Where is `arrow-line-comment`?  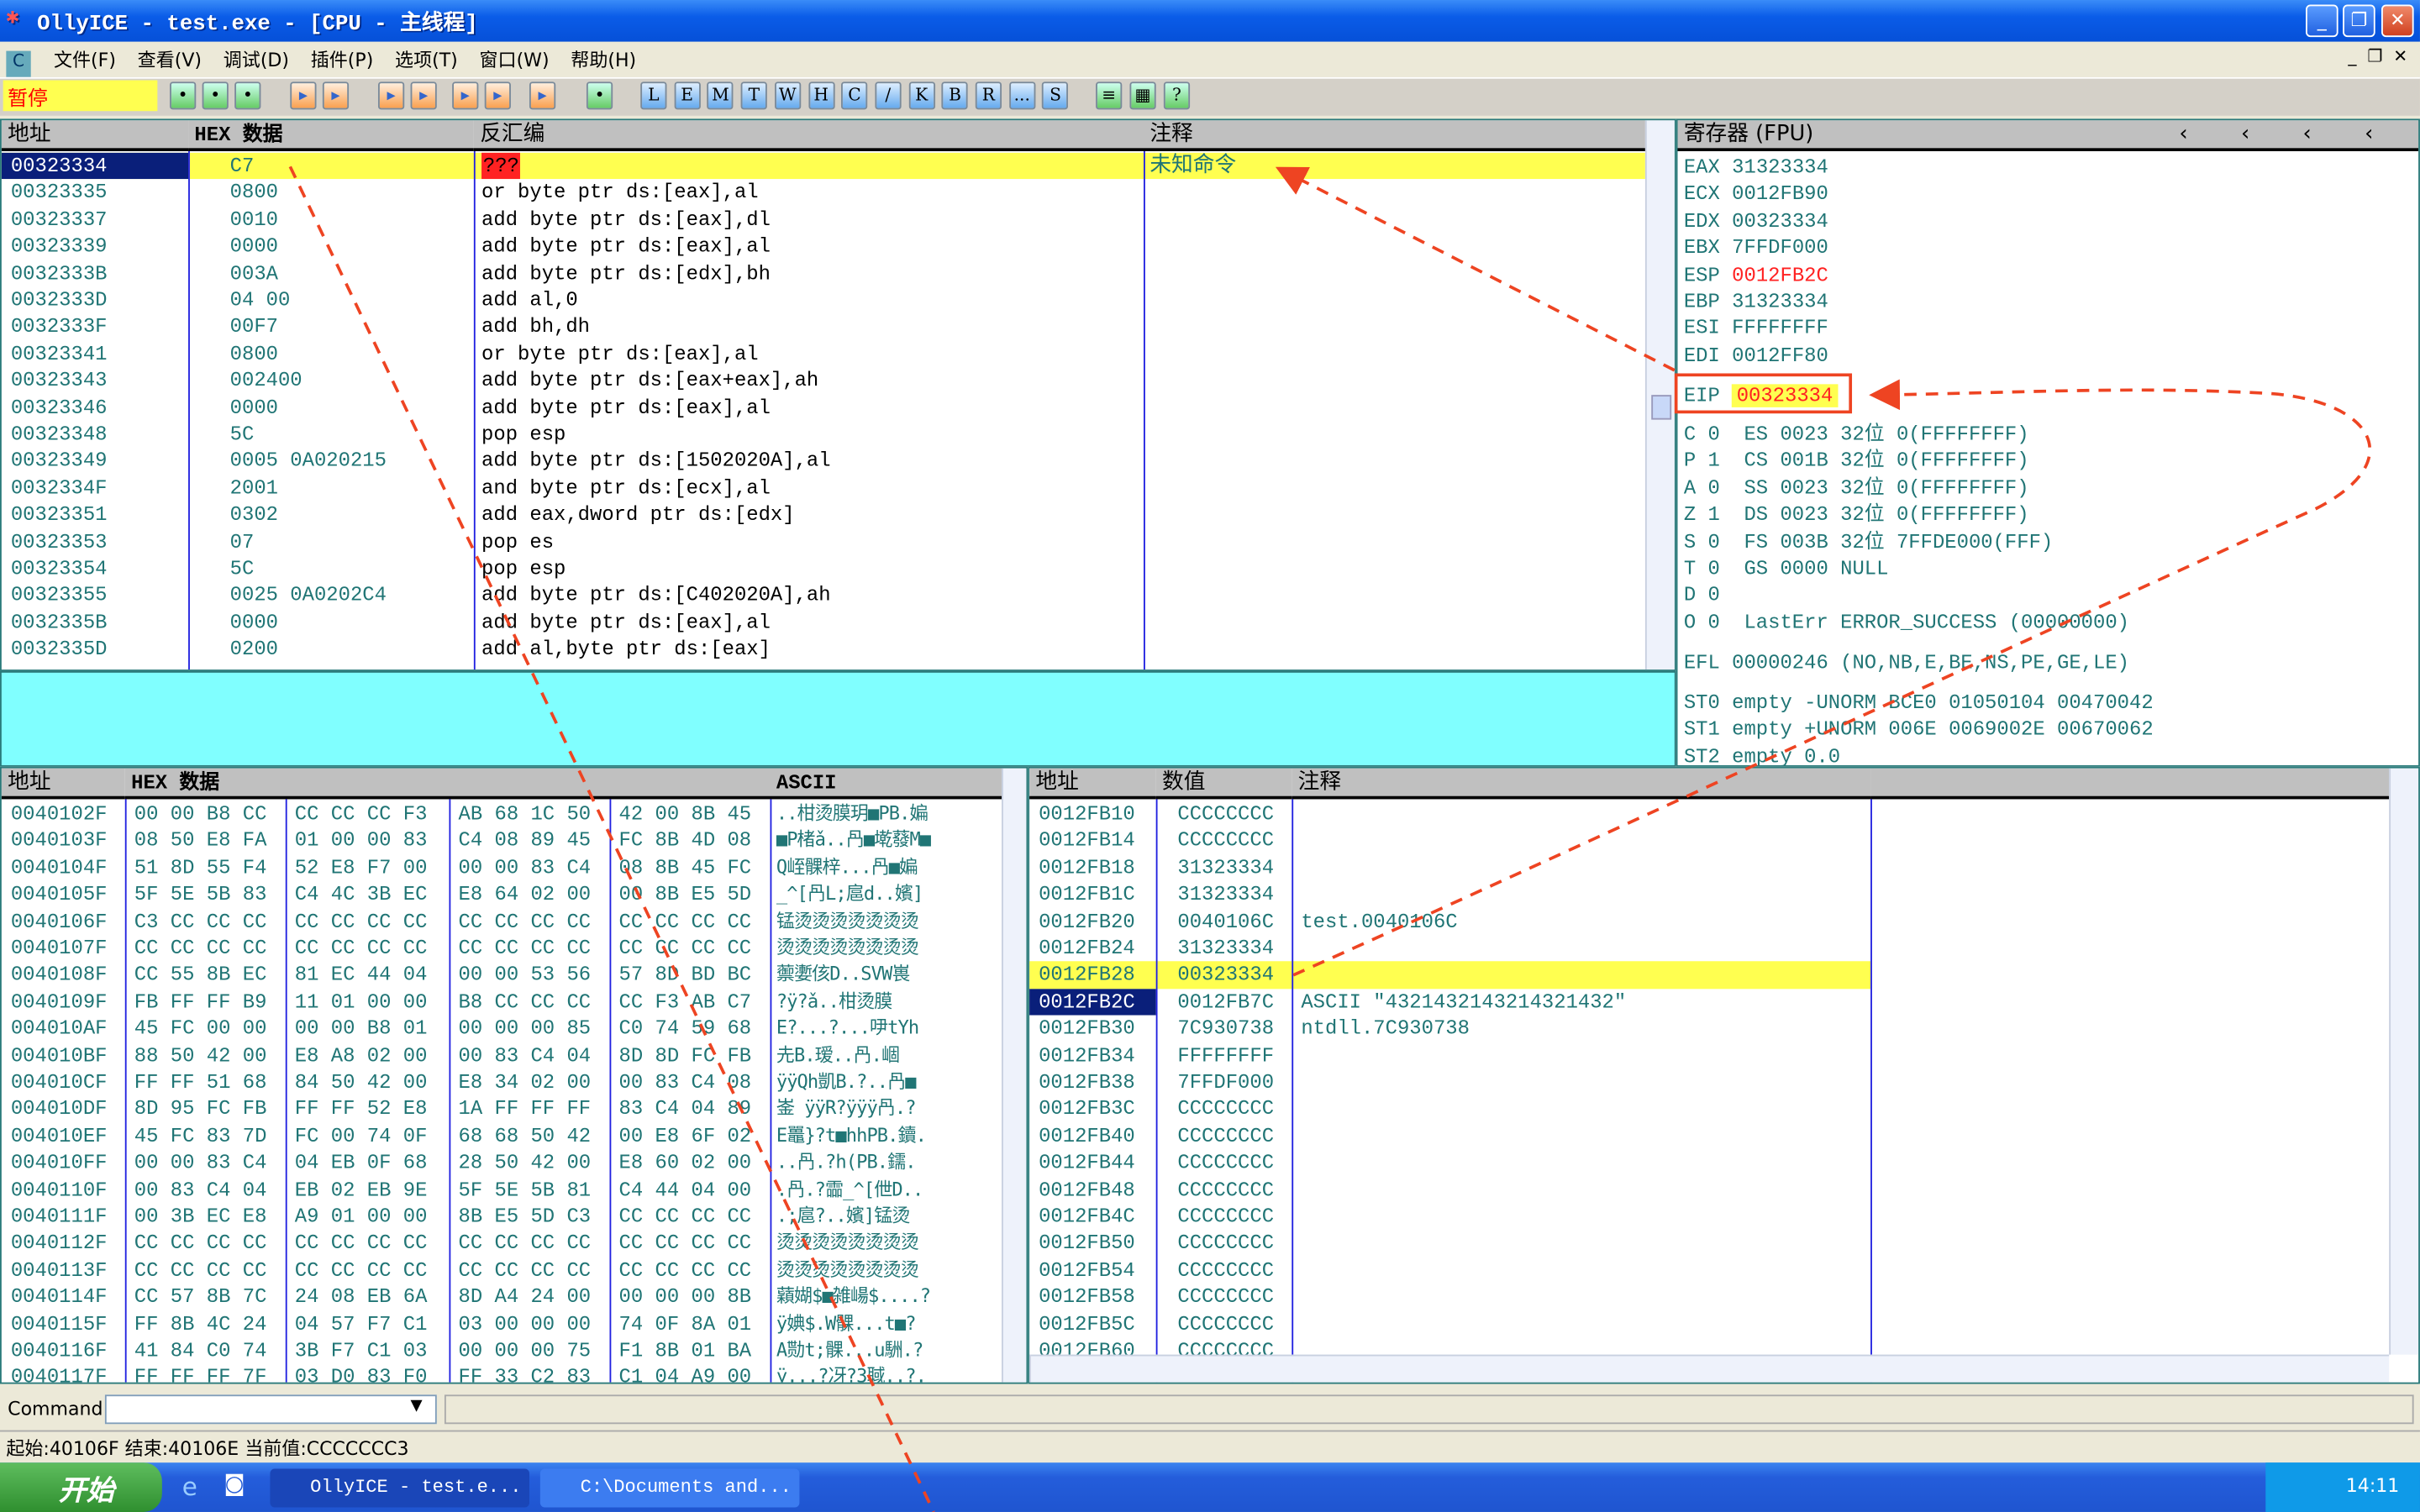
arrow-line-comment is located at coordinates (1475, 269).